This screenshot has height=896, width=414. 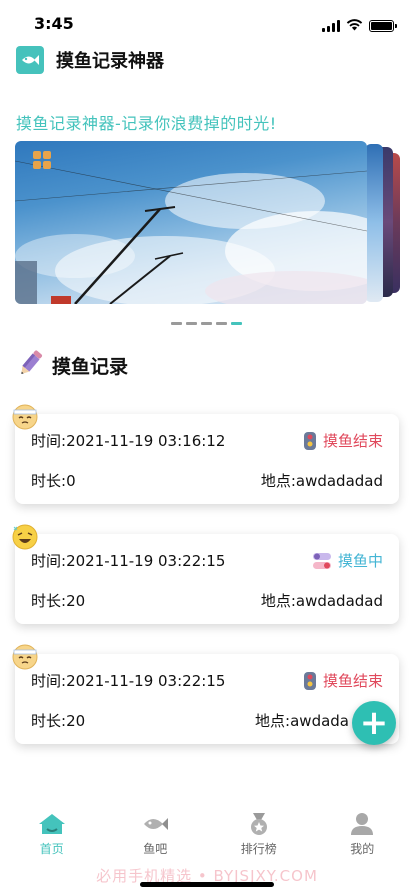 I want to click on carousel-dots, so click(x=206, y=323).